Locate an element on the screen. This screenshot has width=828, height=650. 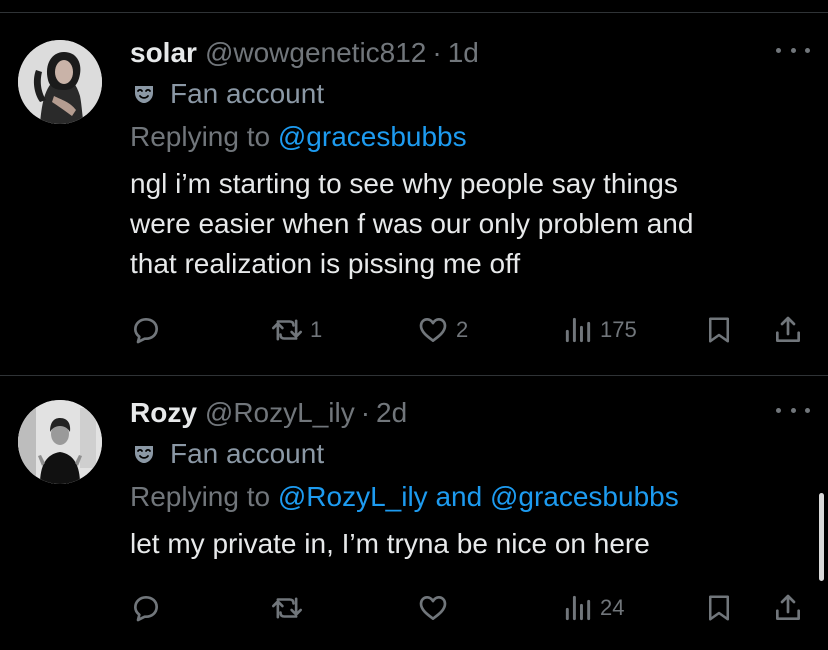
views-button: 175 is located at coordinates (599, 330).